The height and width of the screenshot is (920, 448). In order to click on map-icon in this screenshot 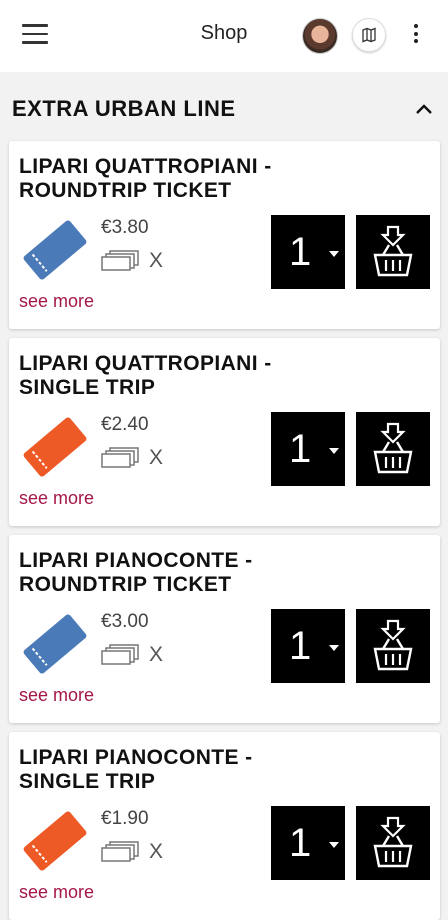, I will do `click(369, 35)`.